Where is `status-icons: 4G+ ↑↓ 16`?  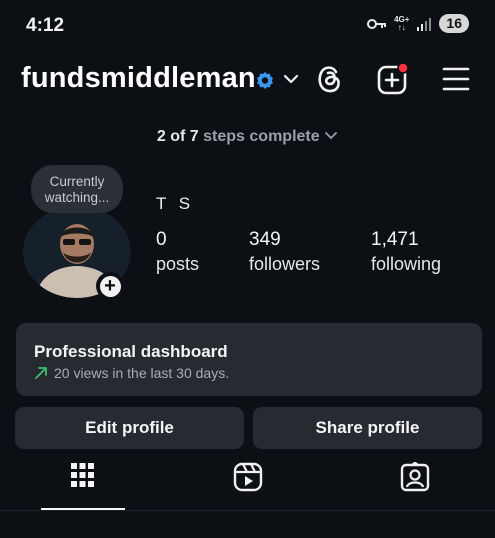 status-icons: 4G+ ↑↓ 16 is located at coordinates (418, 23).